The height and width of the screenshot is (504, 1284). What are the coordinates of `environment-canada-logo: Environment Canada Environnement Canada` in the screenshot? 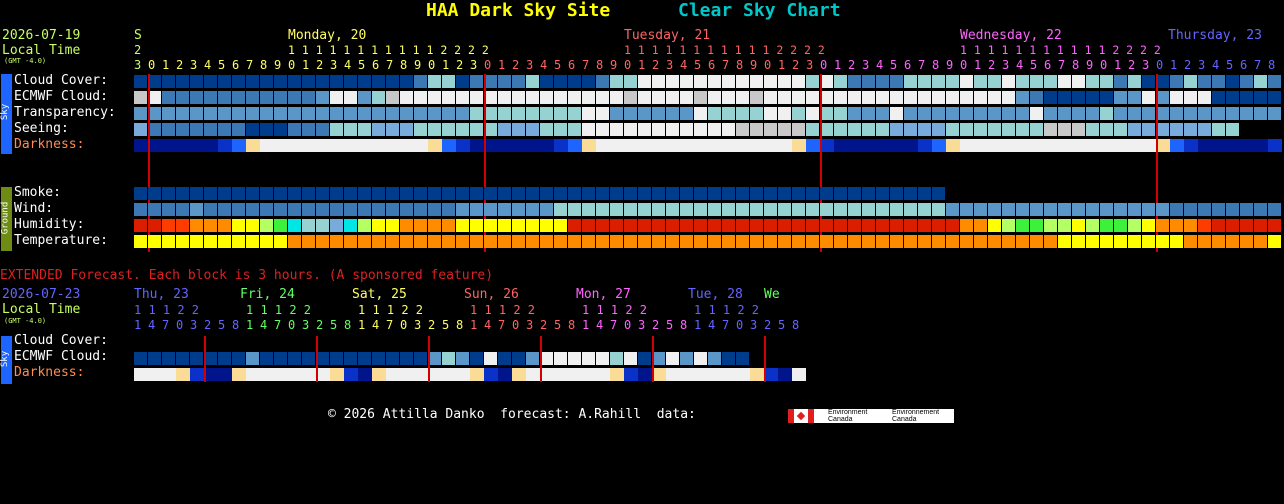 It's located at (871, 416).